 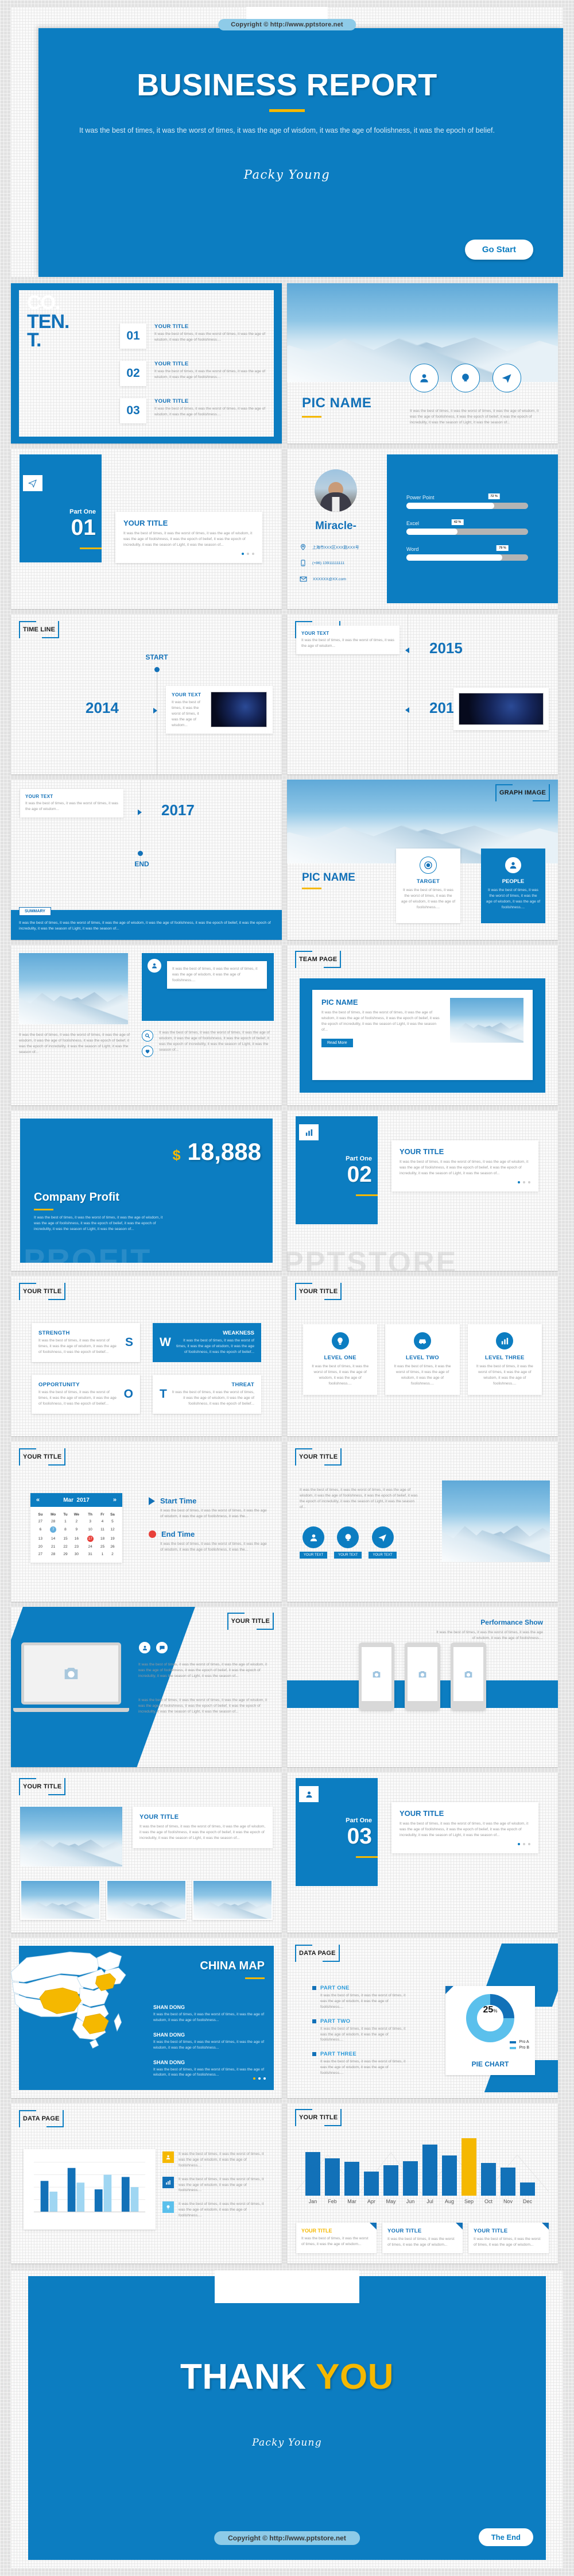 I want to click on event-title: Start Time, so click(x=178, y=1501).